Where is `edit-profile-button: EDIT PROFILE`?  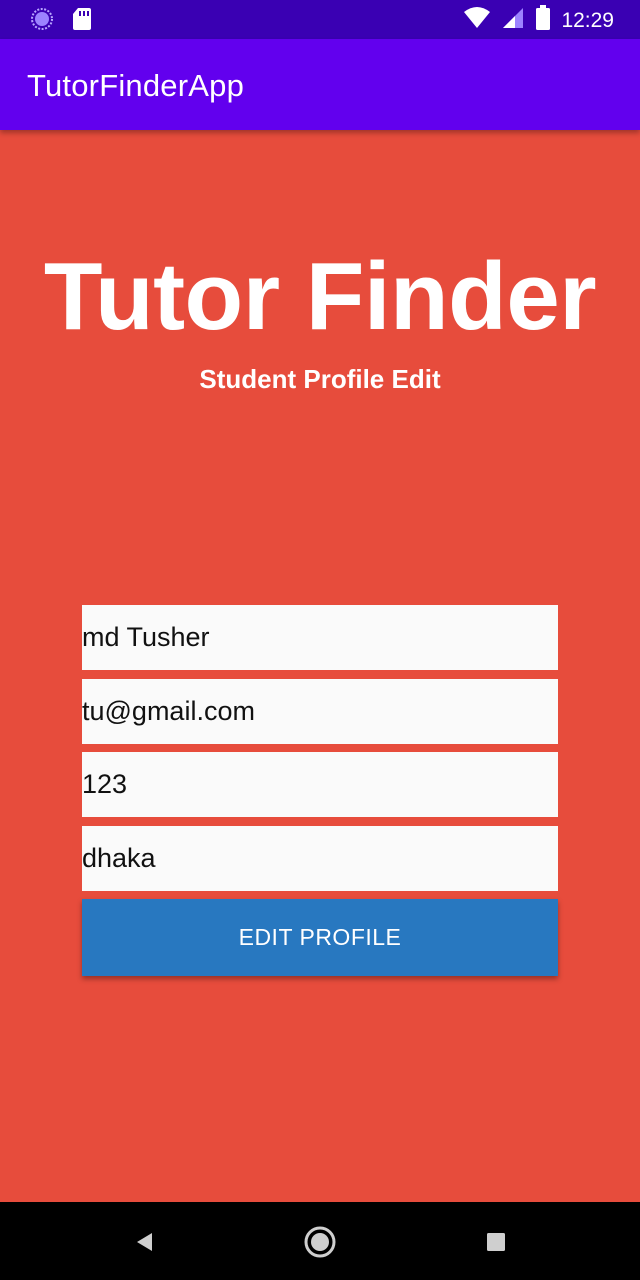
edit-profile-button: EDIT PROFILE is located at coordinates (320, 937).